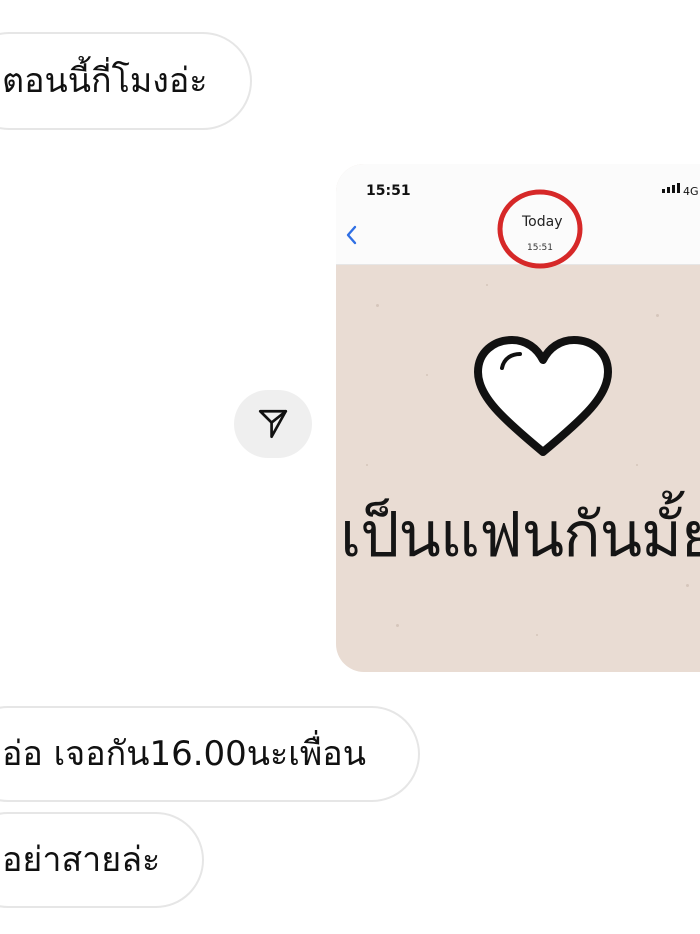 The width and height of the screenshot is (700, 934). I want to click on share-button, so click(273, 424).